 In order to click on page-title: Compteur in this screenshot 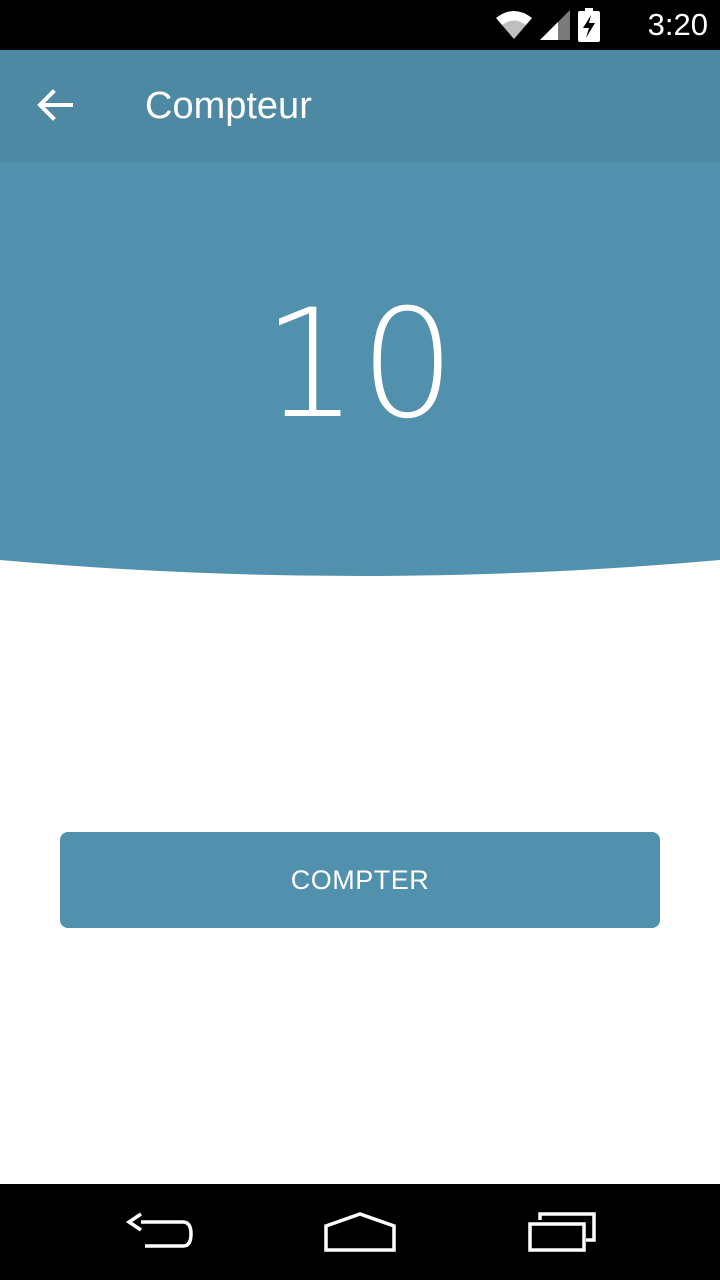, I will do `click(228, 106)`.